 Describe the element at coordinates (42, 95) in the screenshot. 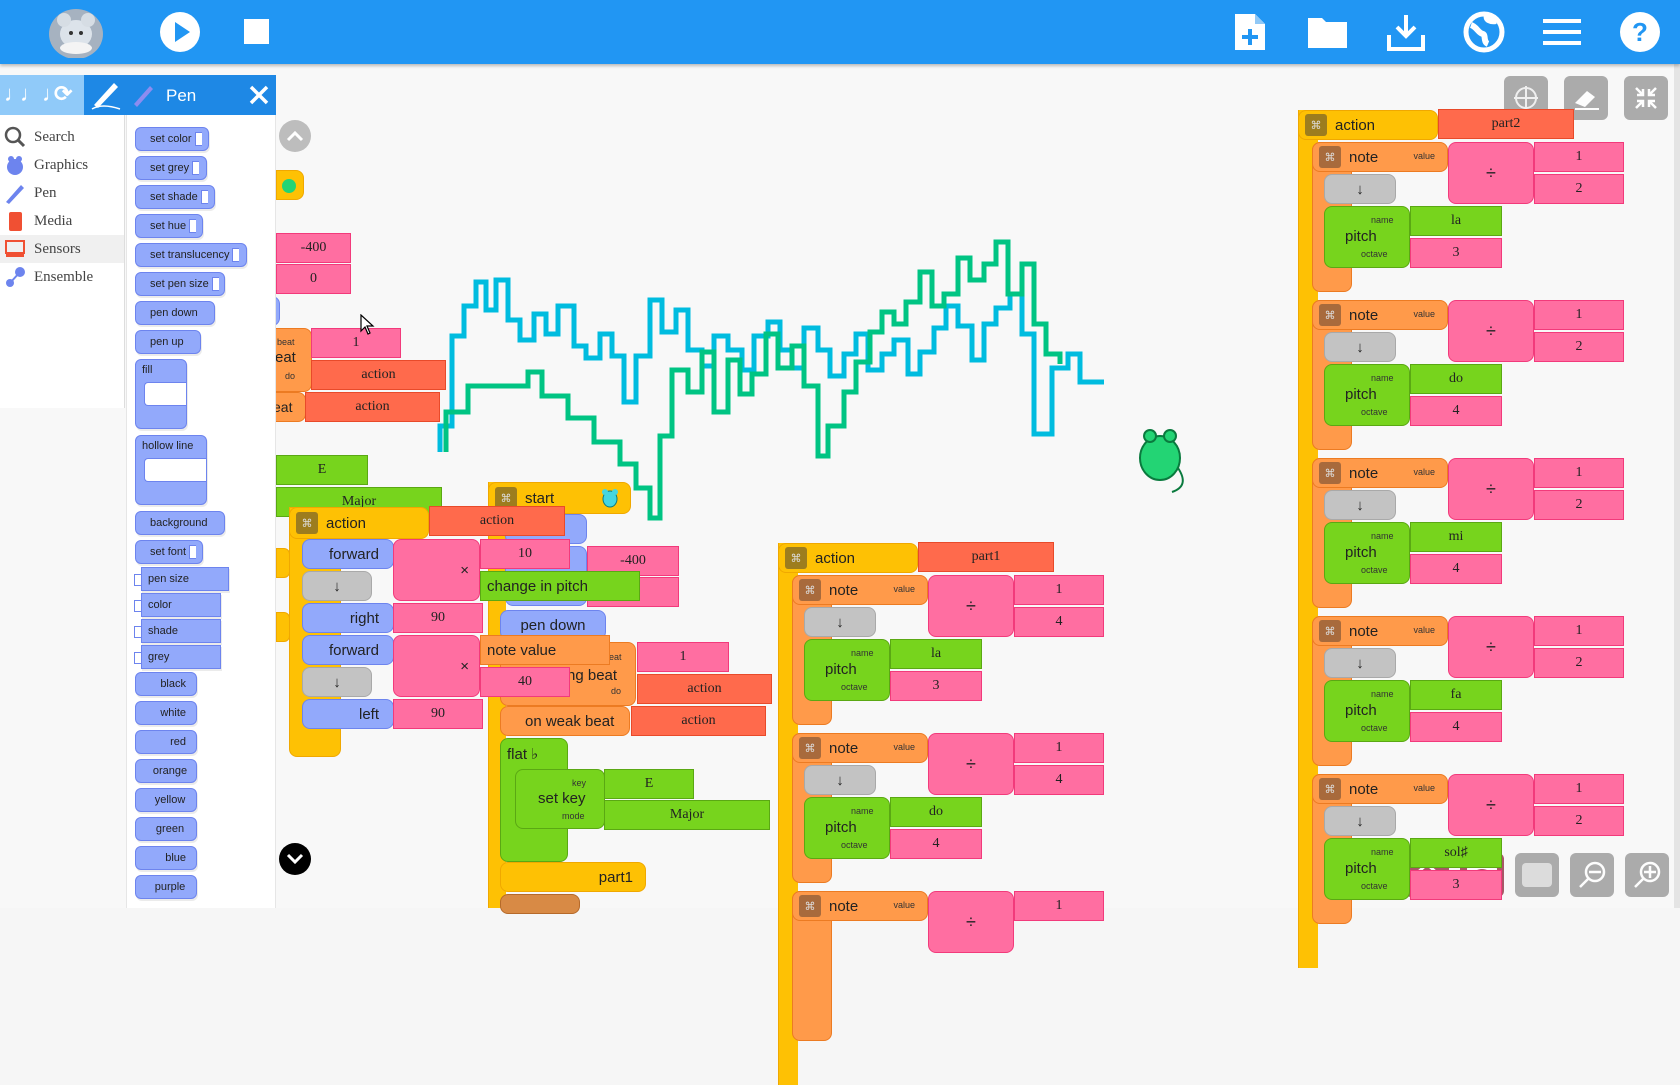

I see `palette-tab-music: ♩ ♩♩ ⟳` at that location.